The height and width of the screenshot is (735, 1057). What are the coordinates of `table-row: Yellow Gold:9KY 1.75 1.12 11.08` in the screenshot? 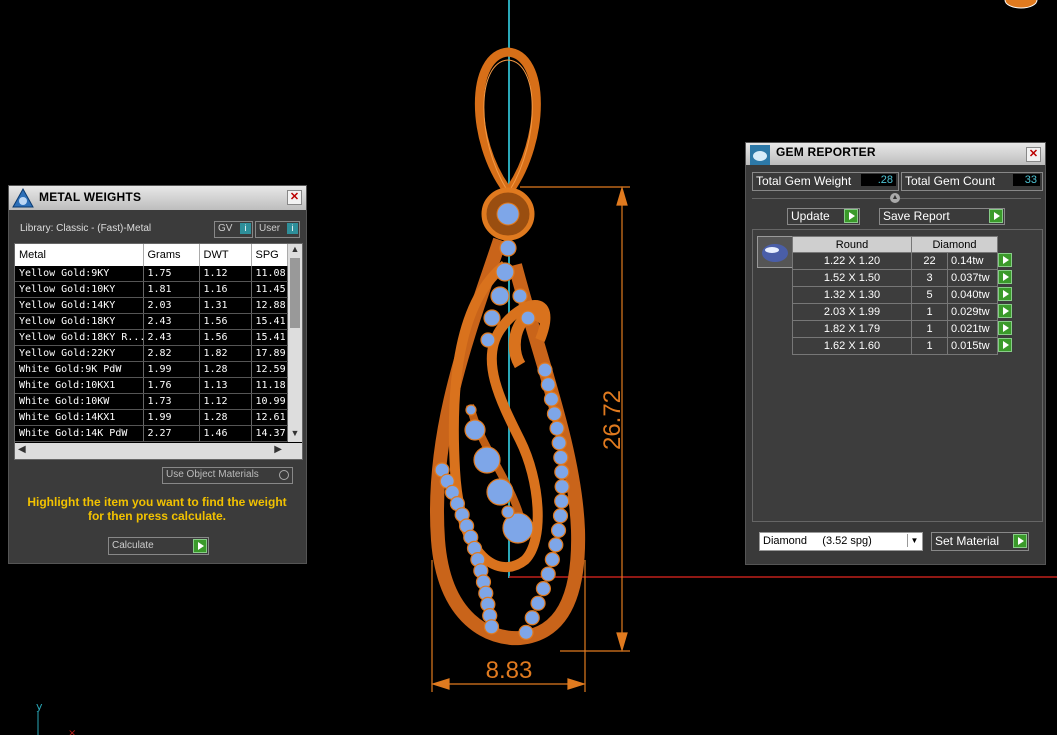 It's located at (151, 274).